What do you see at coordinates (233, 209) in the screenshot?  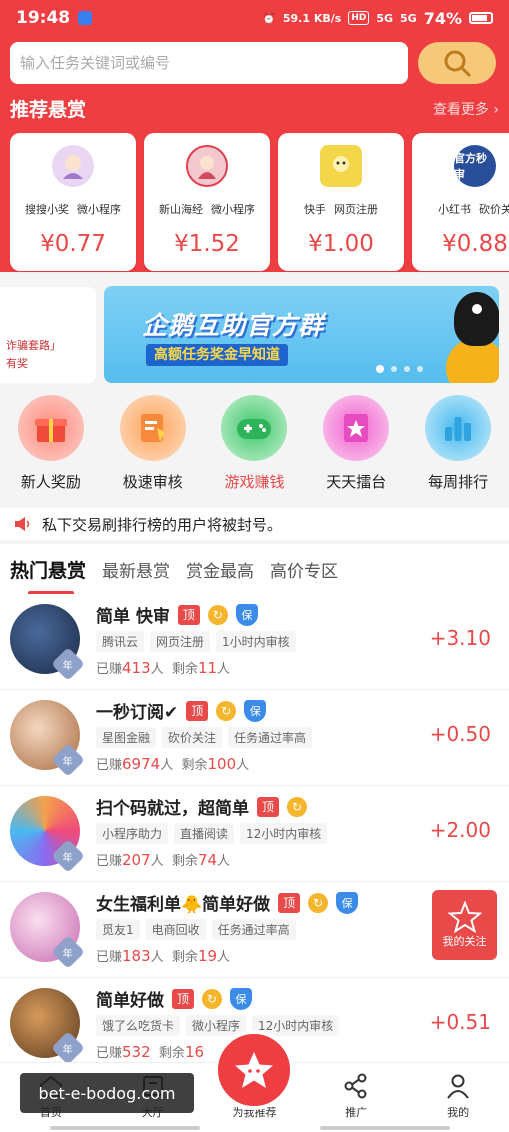 I see `card-tag: 微小程序` at bounding box center [233, 209].